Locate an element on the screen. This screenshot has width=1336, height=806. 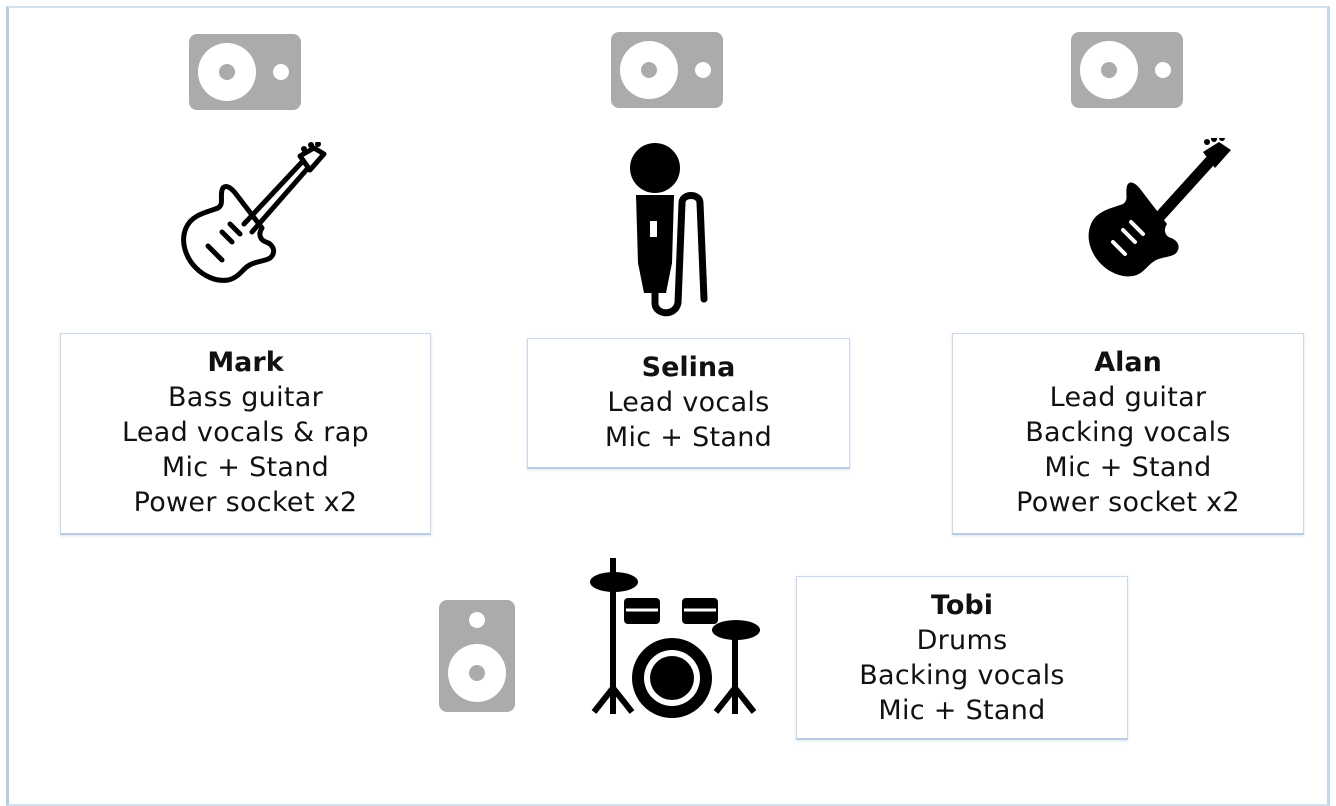
member-card-tobi: Tobi Drums Backing vocals Mic + Stand is located at coordinates (962, 658).